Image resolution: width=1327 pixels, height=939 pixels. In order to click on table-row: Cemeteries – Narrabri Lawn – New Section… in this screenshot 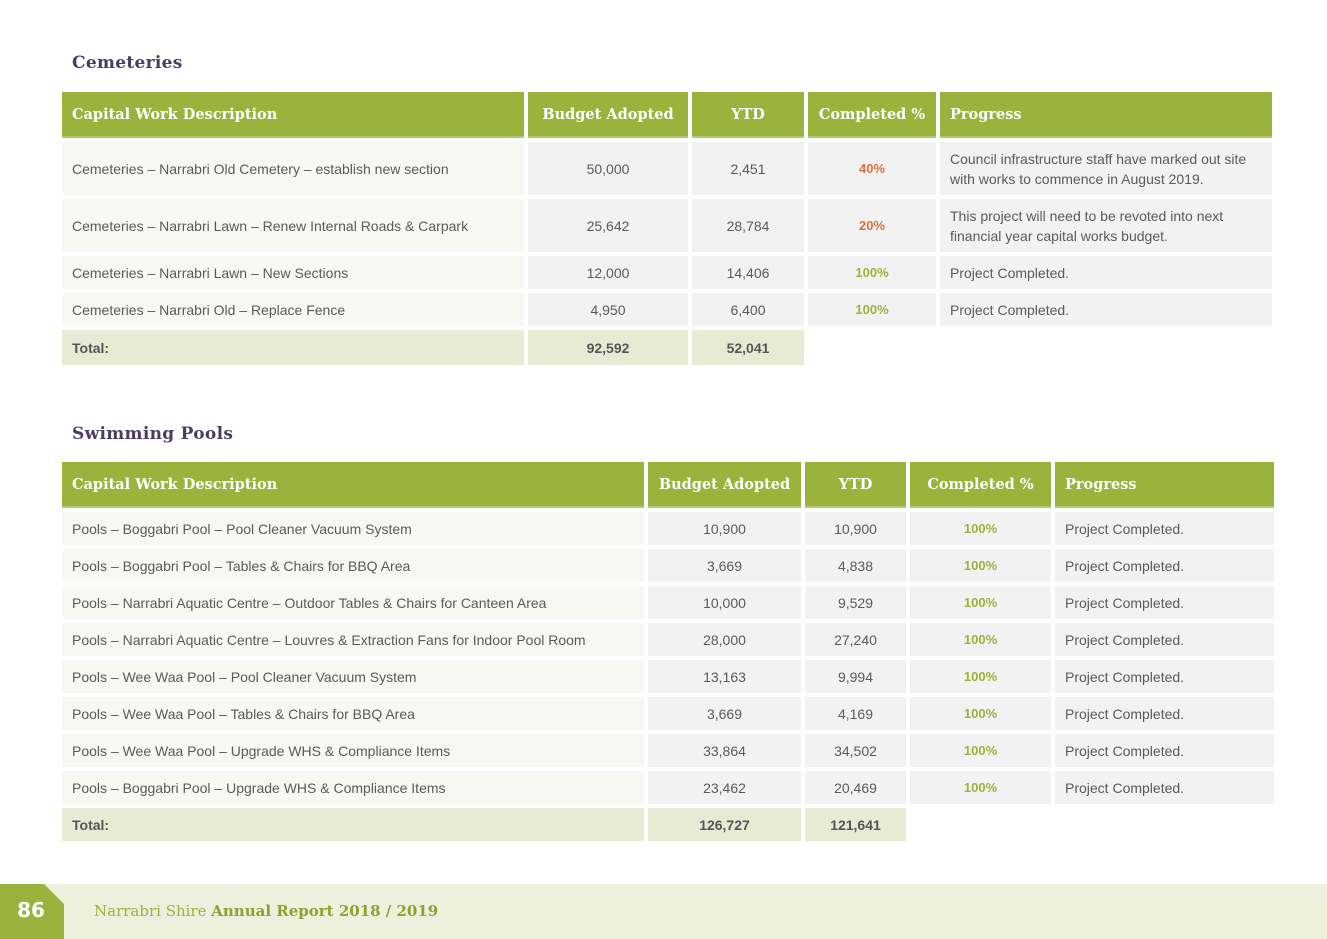, I will do `click(667, 272)`.